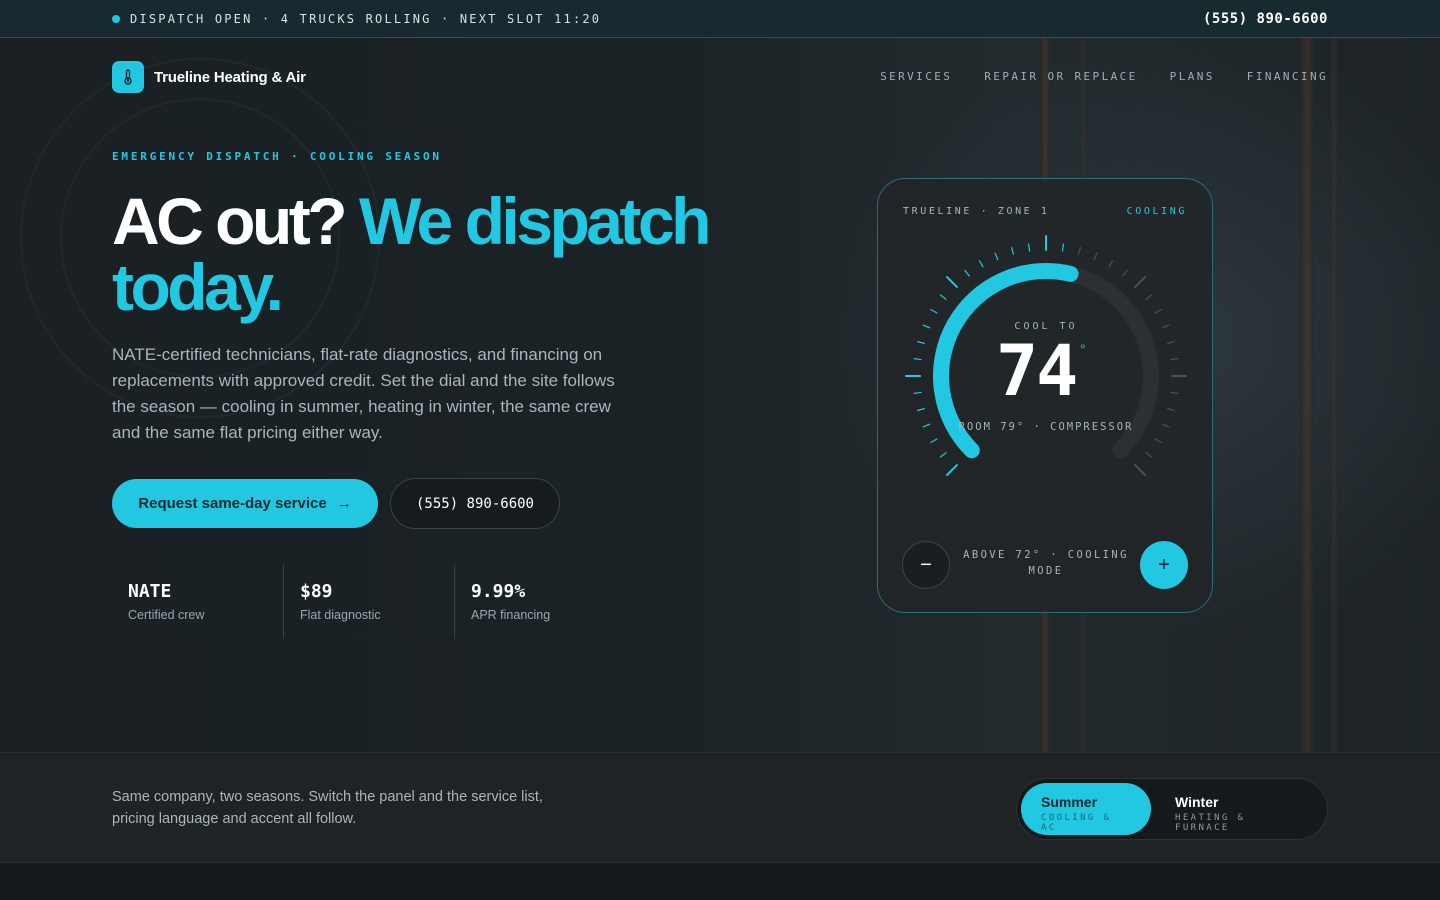  Describe the element at coordinates (1069, 802) in the screenshot. I see `season-option-title: Summer` at that location.